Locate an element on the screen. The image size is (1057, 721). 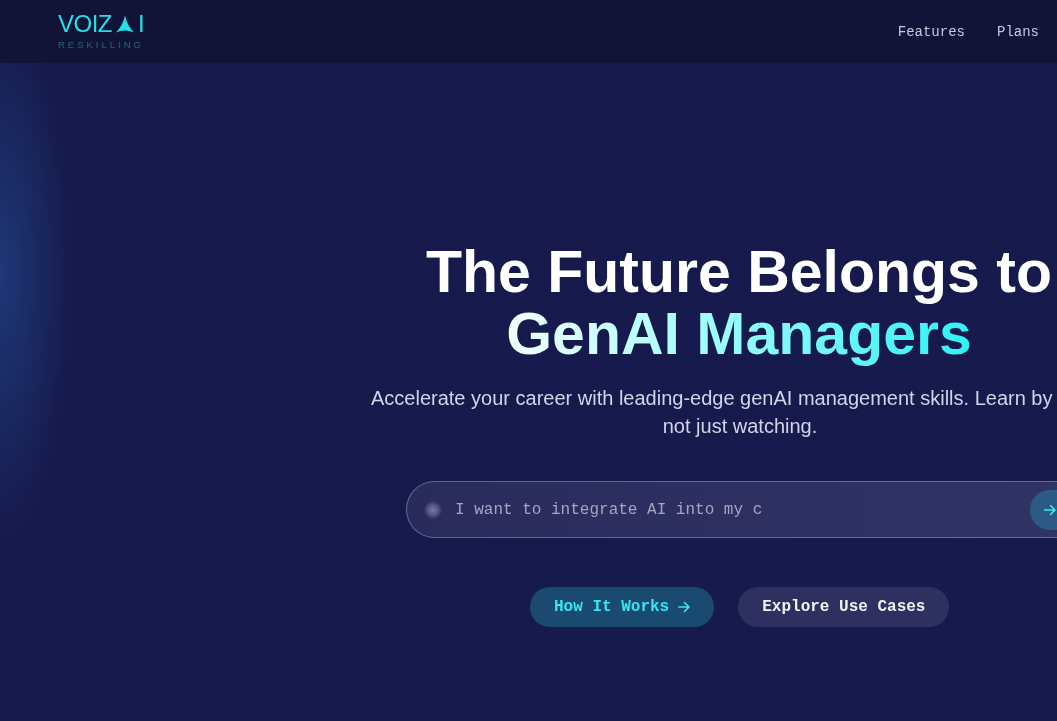
triangle-icon is located at coordinates (125, 24).